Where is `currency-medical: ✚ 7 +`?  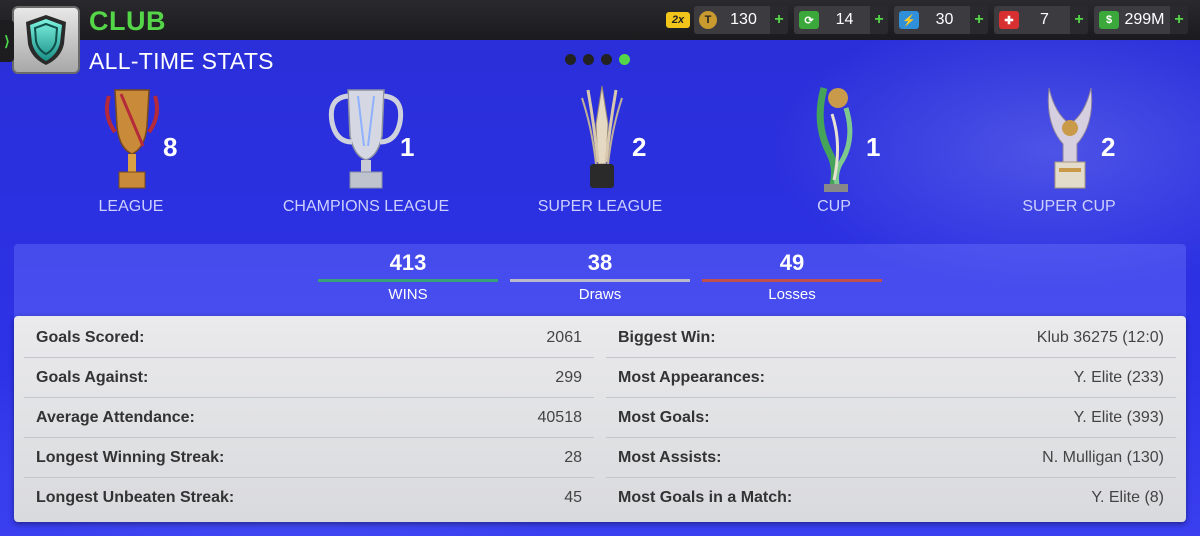 currency-medical: ✚ 7 + is located at coordinates (1041, 20).